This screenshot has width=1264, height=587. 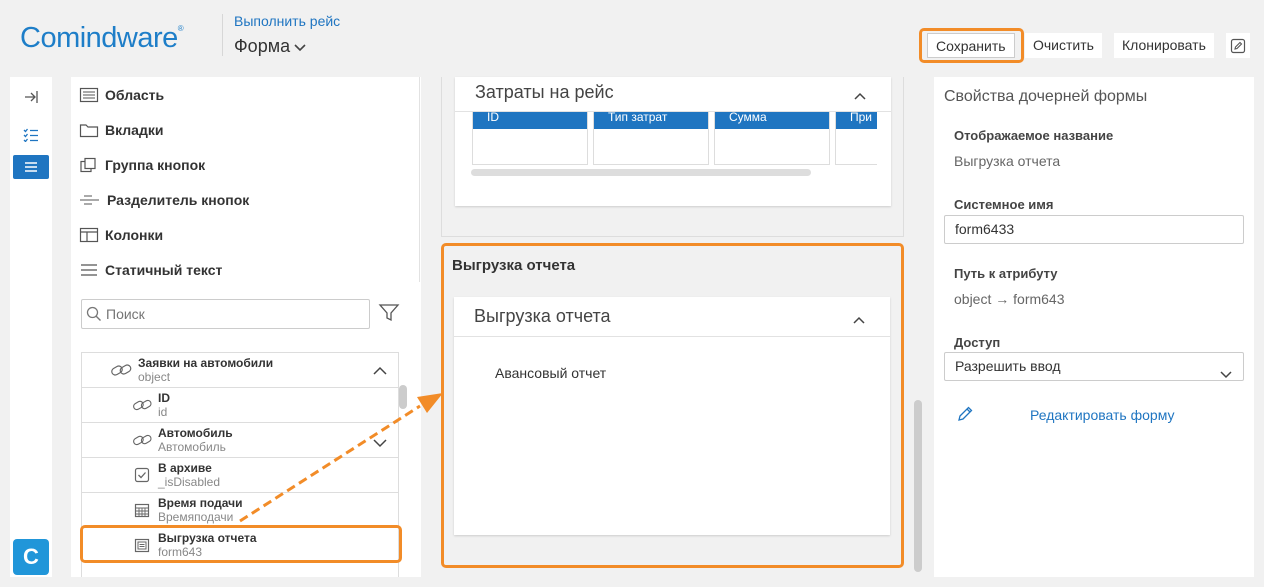 What do you see at coordinates (31, 557) in the screenshot?
I see `app-logo-icon: C` at bounding box center [31, 557].